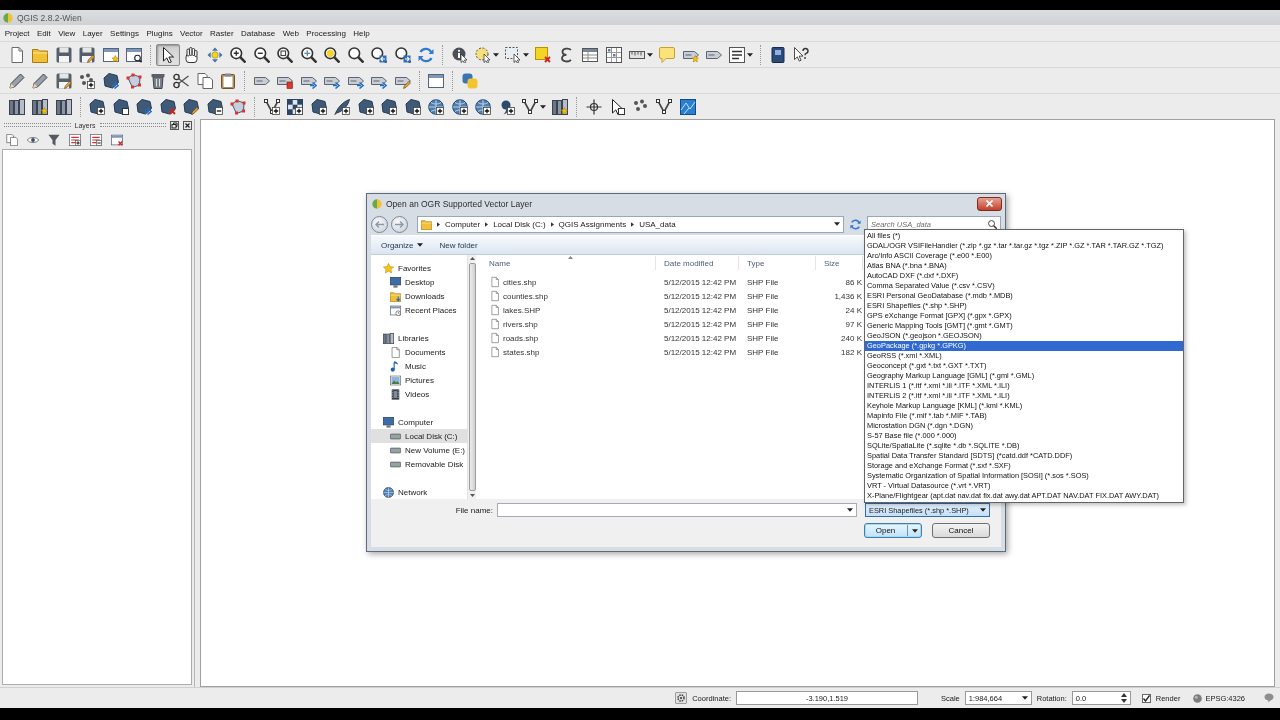 Image resolution: width=1280 pixels, height=720 pixels. What do you see at coordinates (472, 258) in the screenshot?
I see `scroll-up-icon` at bounding box center [472, 258].